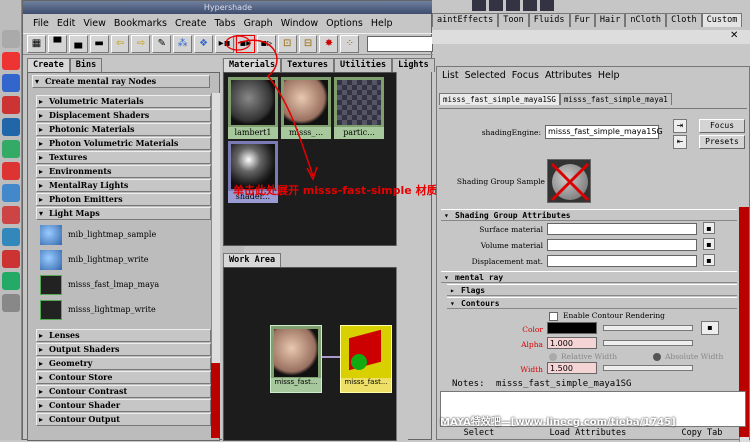 This screenshot has height=442, width=750. What do you see at coordinates (413, 65) in the screenshot?
I see `tab-lights: Lights` at bounding box center [413, 65].